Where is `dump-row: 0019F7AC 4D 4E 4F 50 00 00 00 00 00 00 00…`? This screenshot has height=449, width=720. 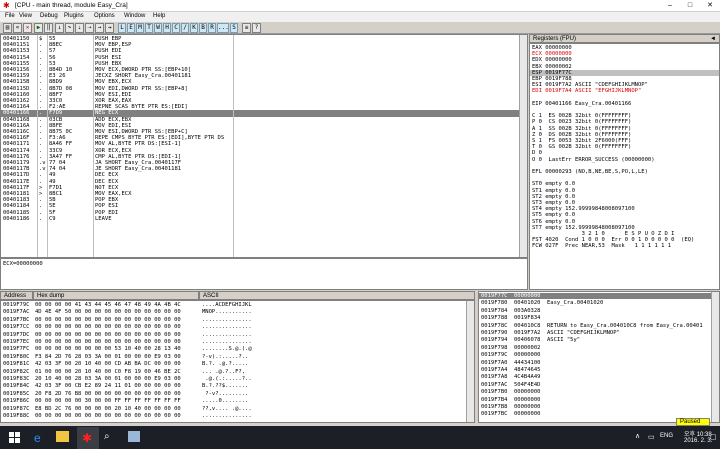
dump-row: 0019F7AC 4D 4E 4F 50 00 00 00 00 00 00 00… is located at coordinates (237, 312).